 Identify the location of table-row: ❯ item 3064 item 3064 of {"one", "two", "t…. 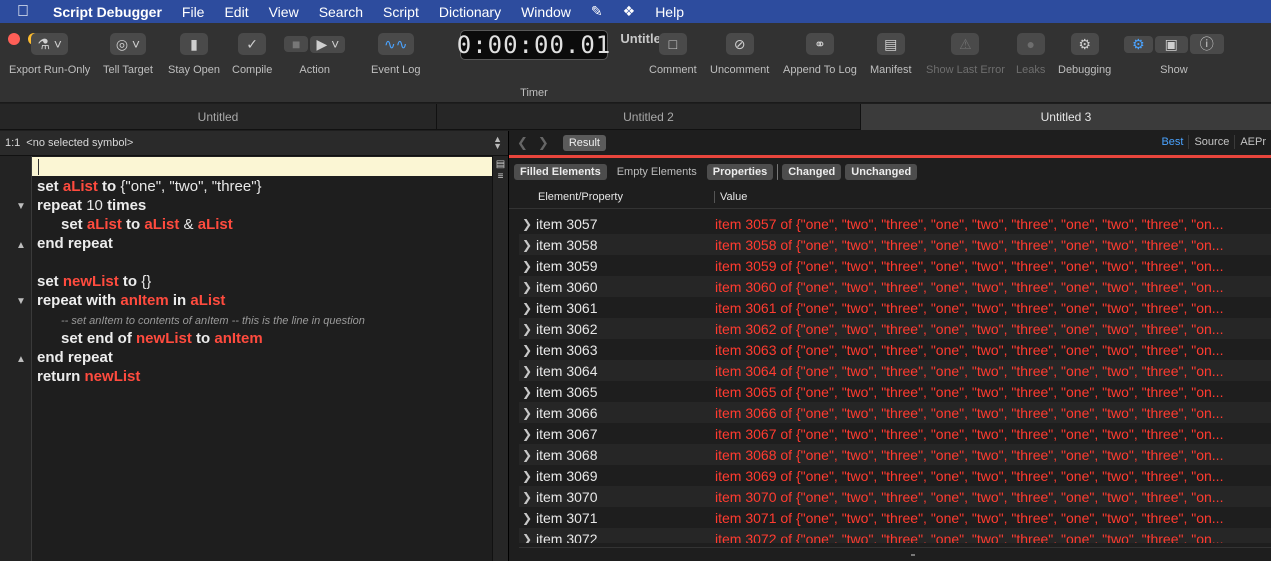
(895, 370).